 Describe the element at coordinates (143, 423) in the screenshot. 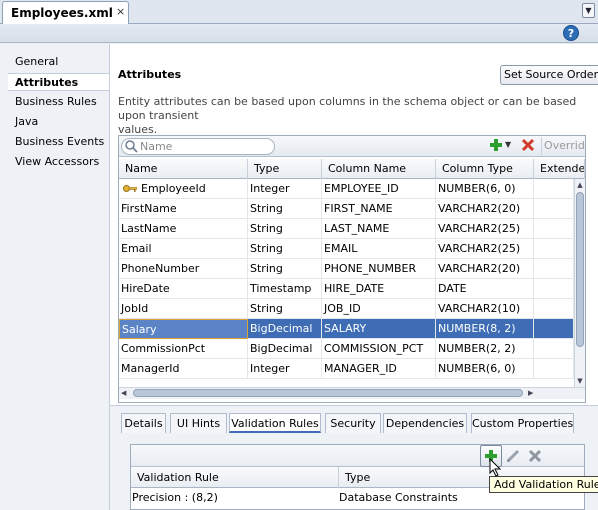

I see `tab-details: Details` at that location.